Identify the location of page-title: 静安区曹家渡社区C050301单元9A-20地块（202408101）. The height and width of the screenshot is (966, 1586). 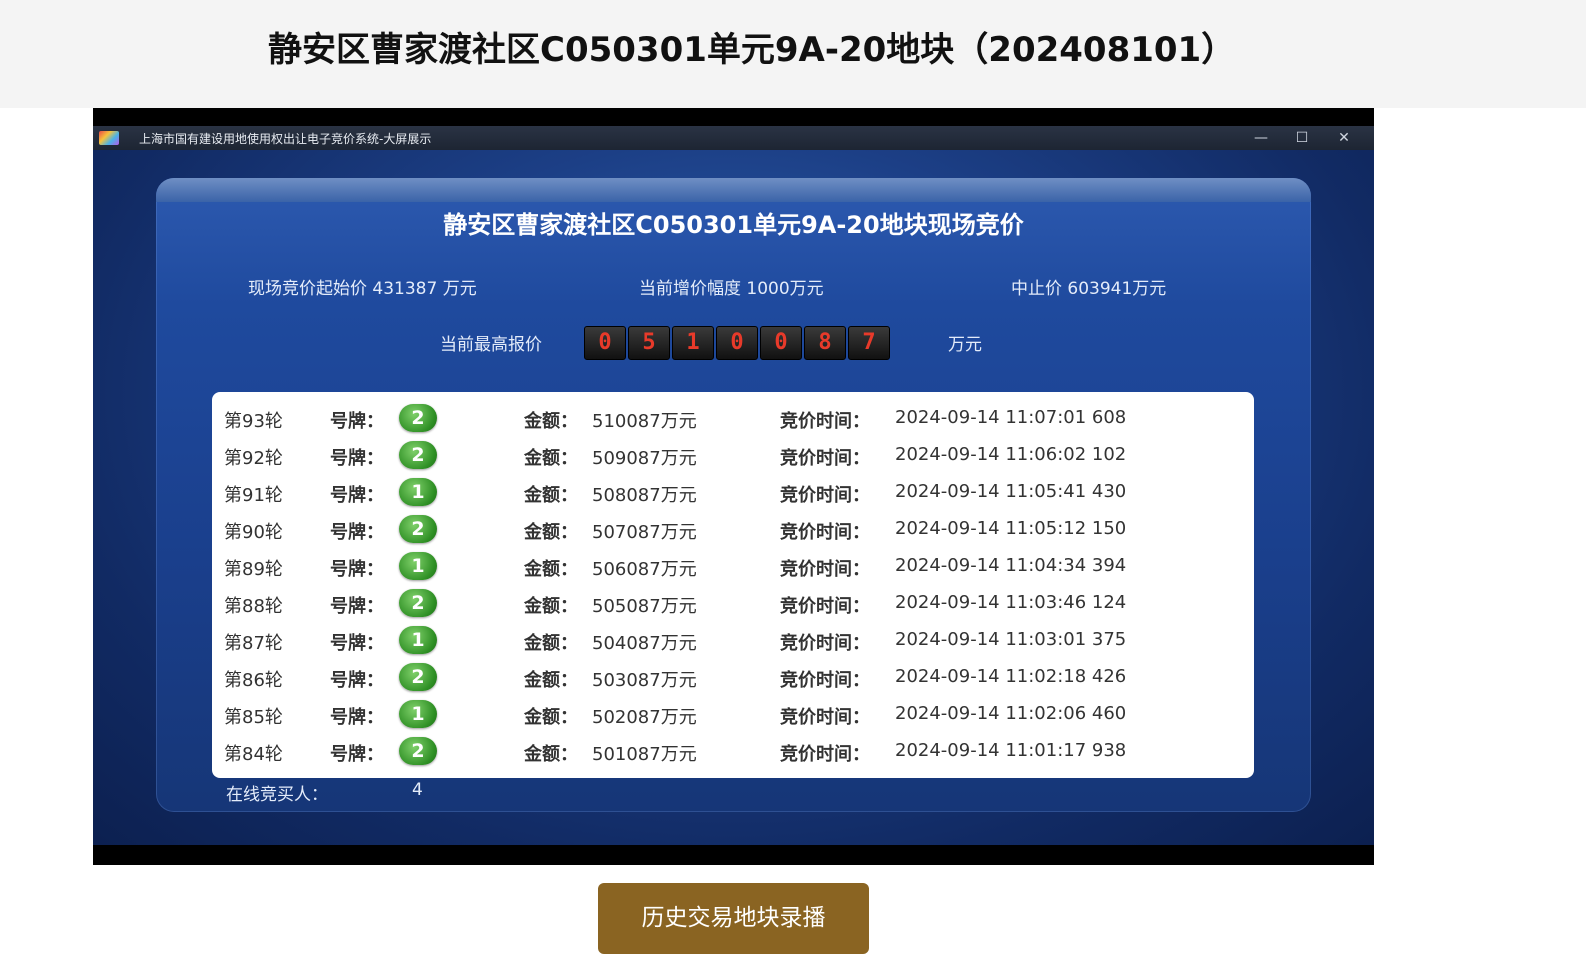
(752, 50).